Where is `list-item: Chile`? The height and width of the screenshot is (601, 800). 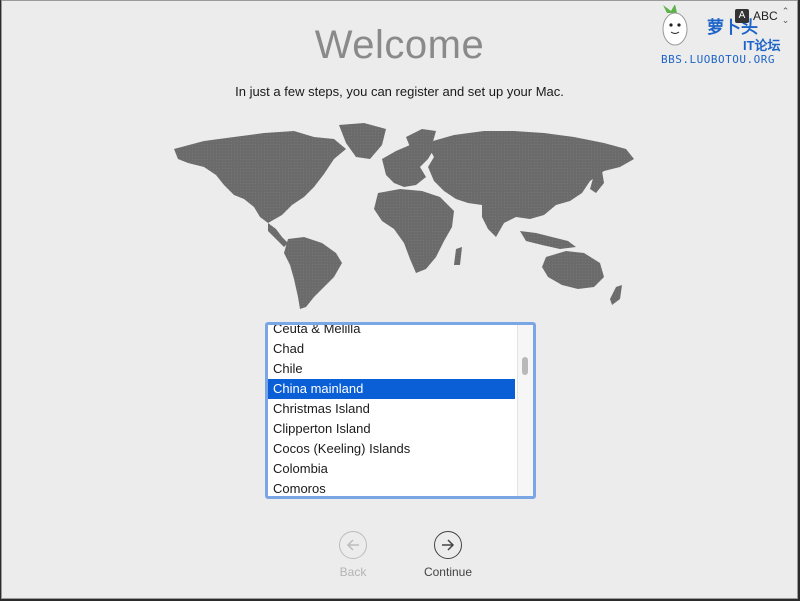 list-item: Chile is located at coordinates (391, 369).